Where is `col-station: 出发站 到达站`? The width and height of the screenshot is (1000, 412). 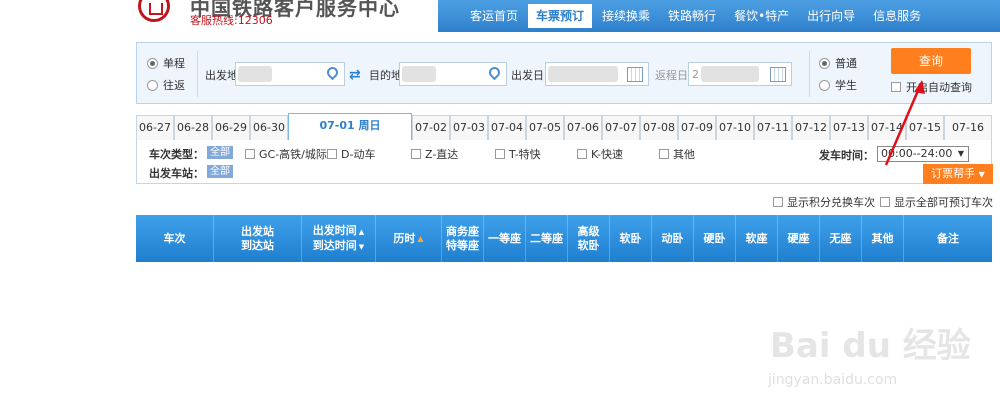
col-station: 出发站 到达站 is located at coordinates (258, 238).